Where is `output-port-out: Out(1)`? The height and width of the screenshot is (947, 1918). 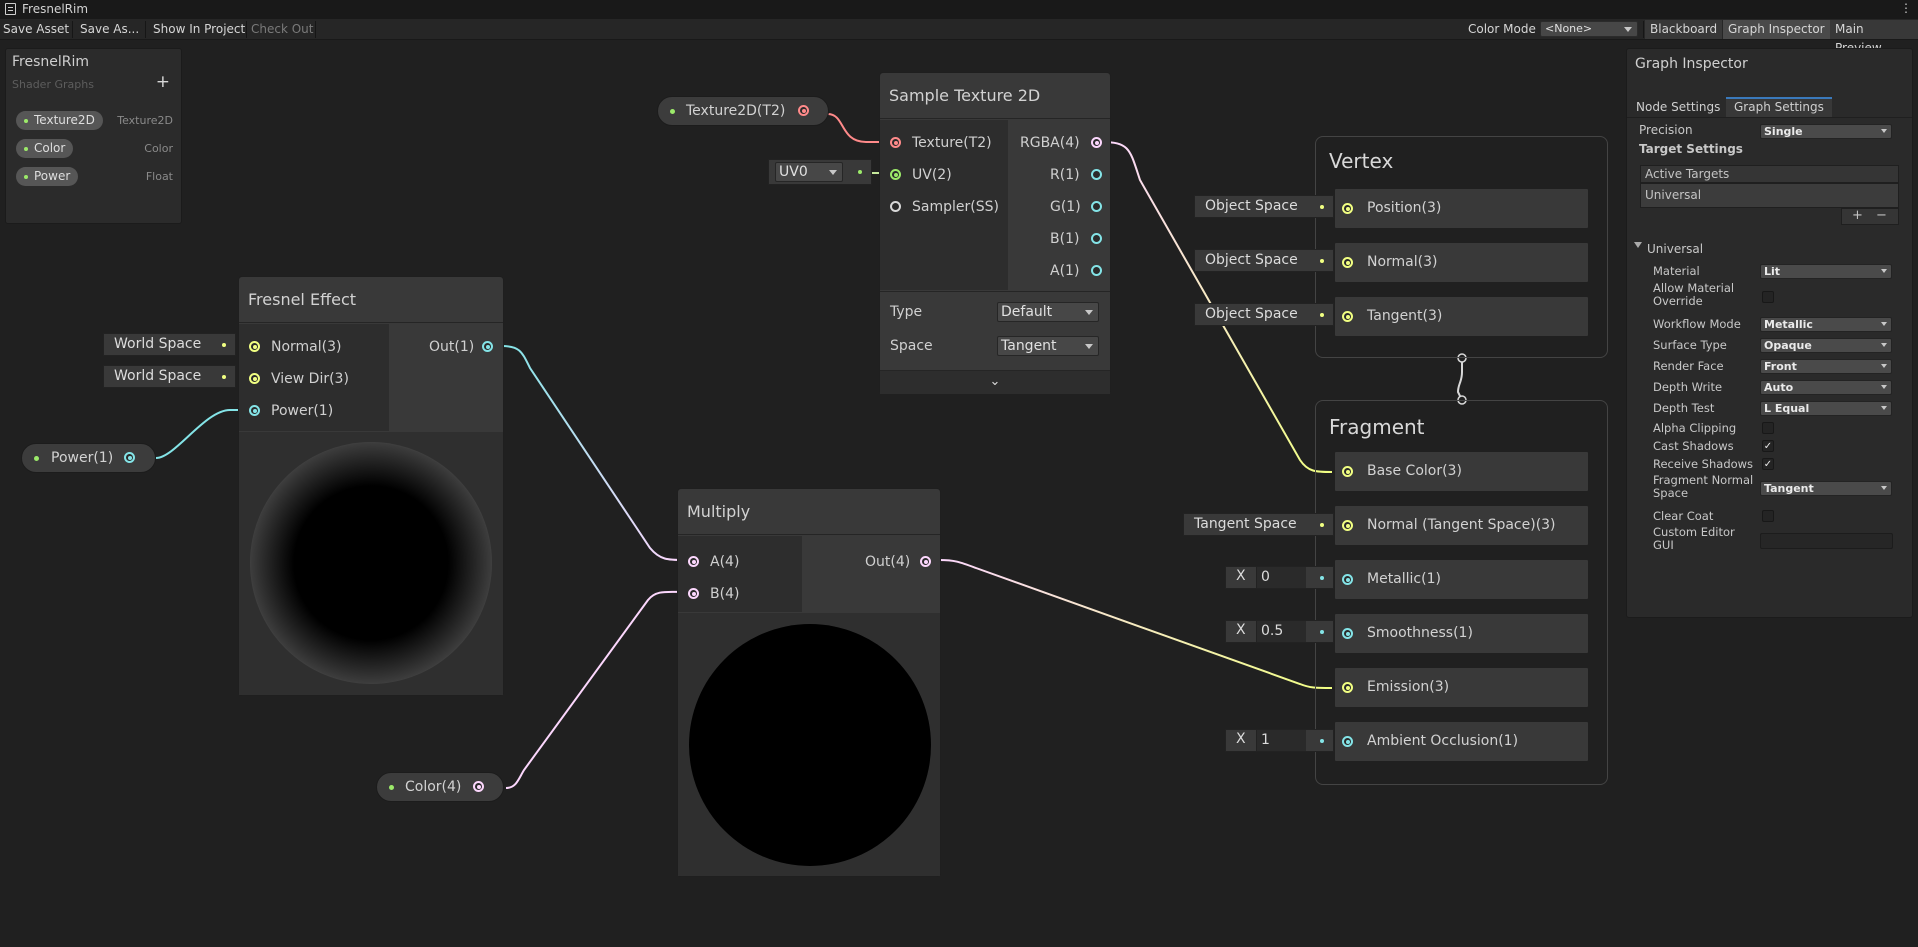 output-port-out: Out(1) is located at coordinates (462, 347).